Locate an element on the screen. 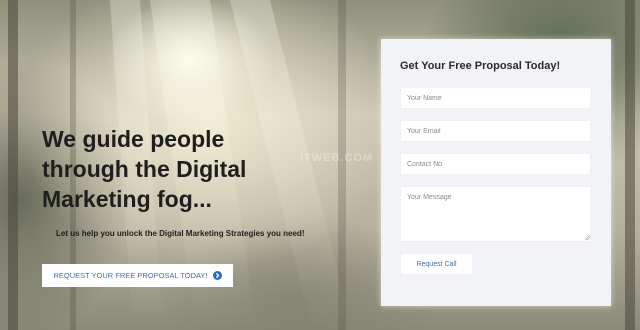 This screenshot has width=640, height=330. request-proposal-button: REQUEST YOUR FREE PROPOSAL TODAY! is located at coordinates (137, 275).